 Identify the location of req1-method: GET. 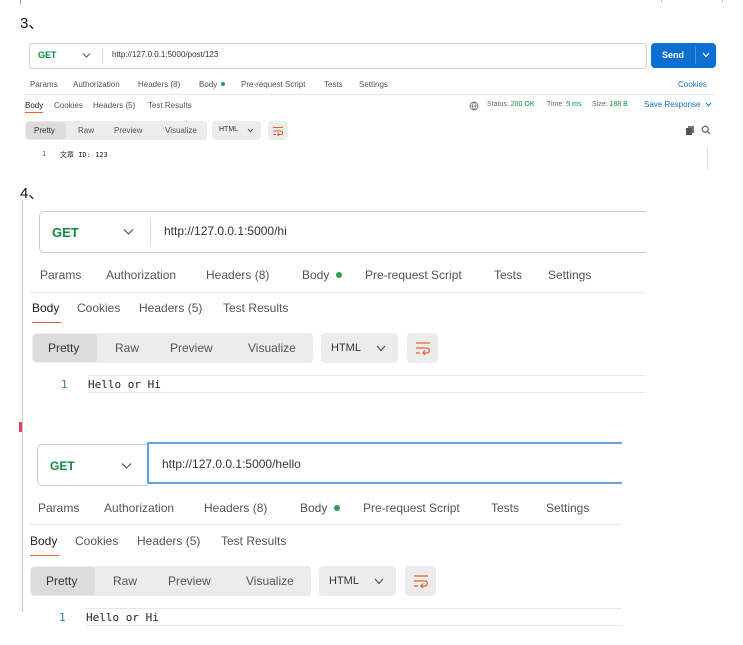
(65, 232).